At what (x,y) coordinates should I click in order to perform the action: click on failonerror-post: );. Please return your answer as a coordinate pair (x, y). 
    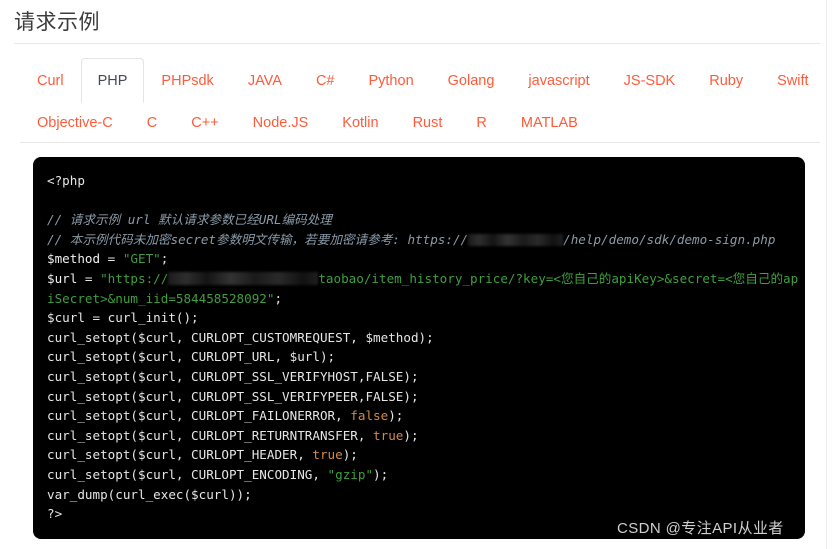
    Looking at the image, I should click on (396, 416).